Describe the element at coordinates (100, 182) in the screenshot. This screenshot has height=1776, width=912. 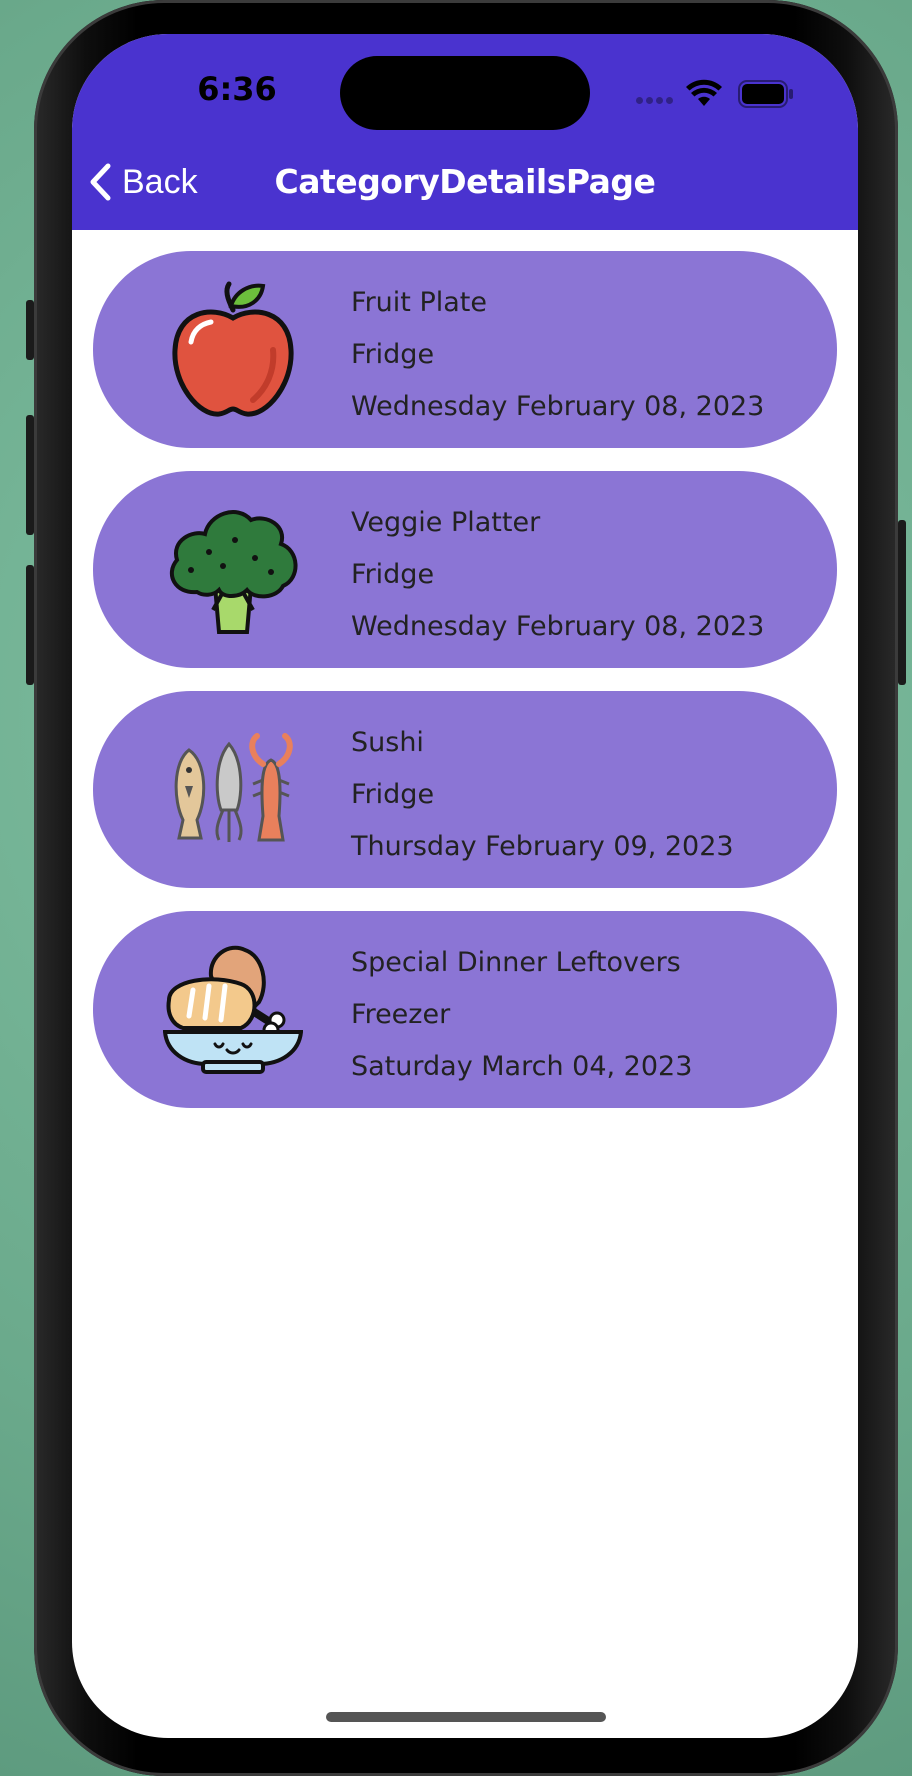
I see `chevron-left-icon` at that location.